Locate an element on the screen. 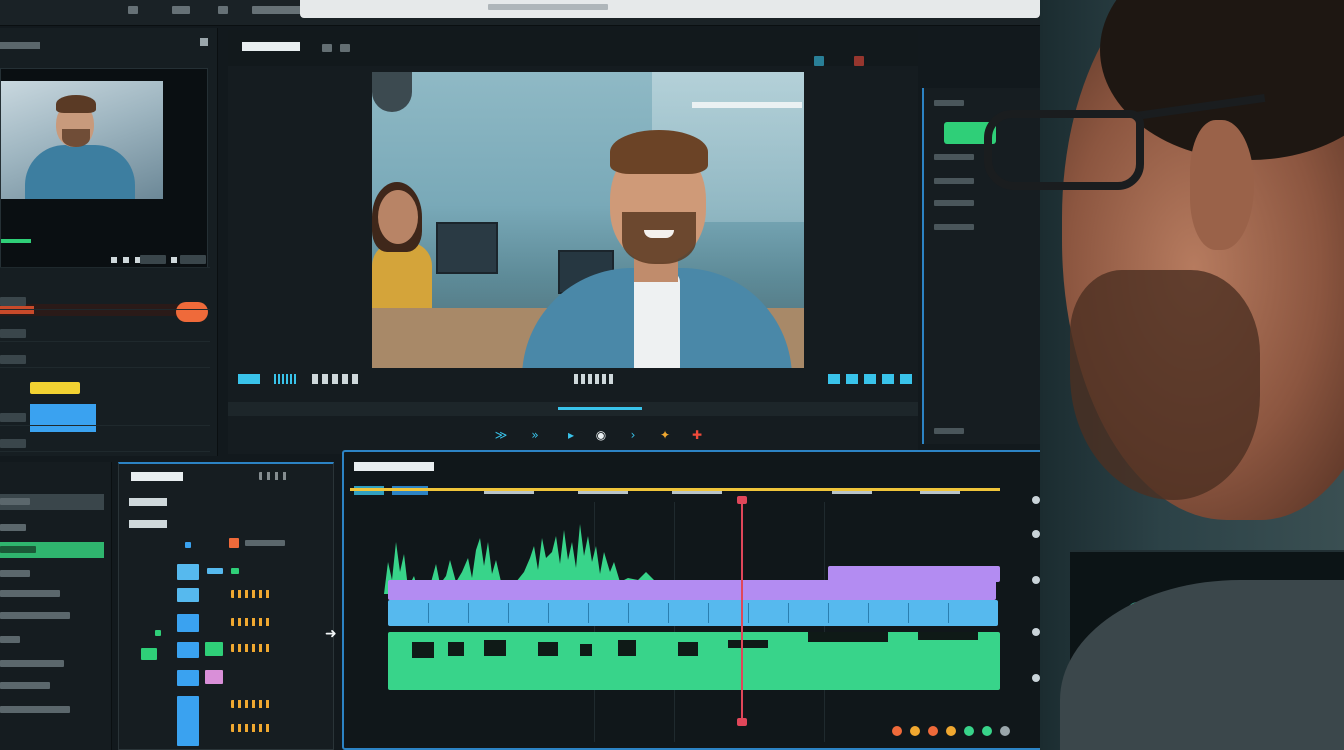 This screenshot has height=750, width=1344. step-back-icon: » is located at coordinates (535, 435).